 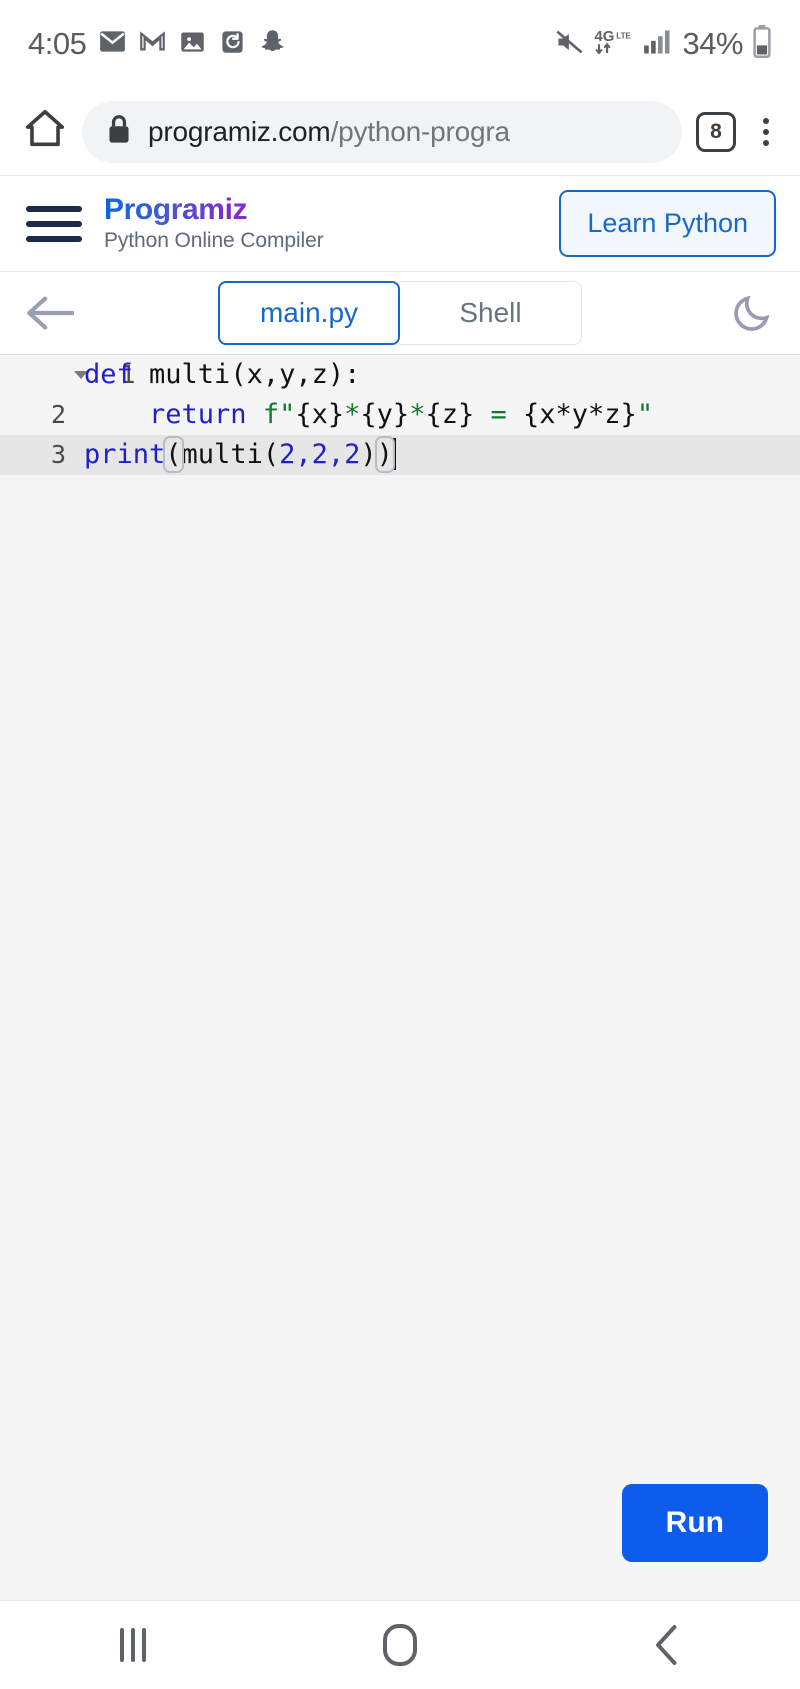 What do you see at coordinates (125, 454) in the screenshot?
I see `function-print: print` at bounding box center [125, 454].